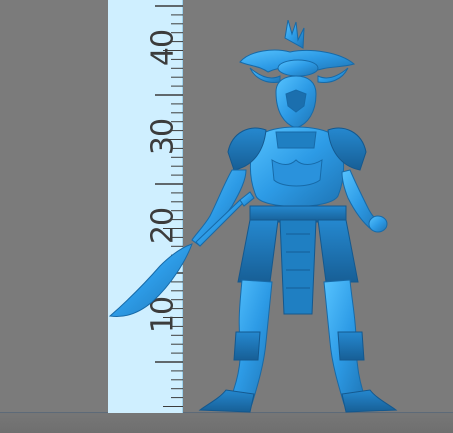 Image resolution: width=453 pixels, height=433 pixels. What do you see at coordinates (297, 51) in the screenshot?
I see `headdress` at bounding box center [297, 51].